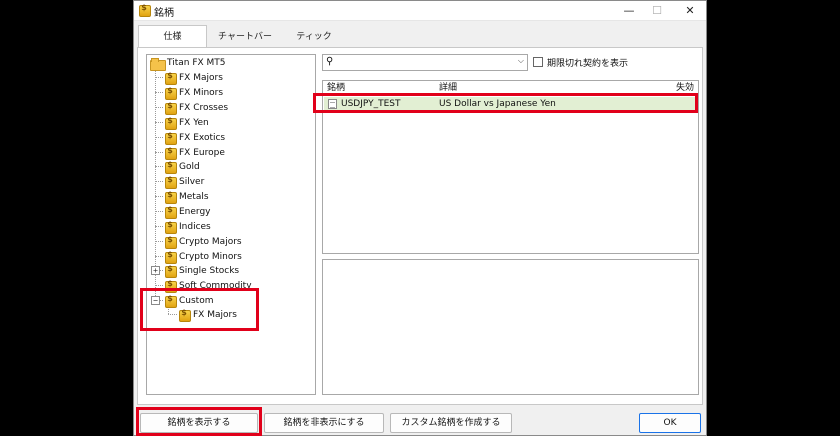 Image resolution: width=840 pixels, height=436 pixels. I want to click on tree-item-fx-europe: FX Europe, so click(194, 153).